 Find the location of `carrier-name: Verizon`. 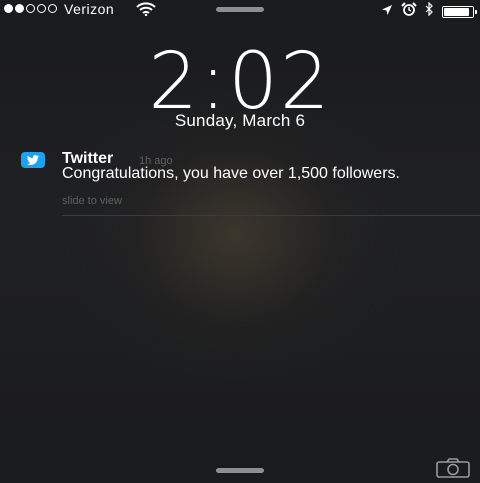

carrier-name: Verizon is located at coordinates (89, 9).